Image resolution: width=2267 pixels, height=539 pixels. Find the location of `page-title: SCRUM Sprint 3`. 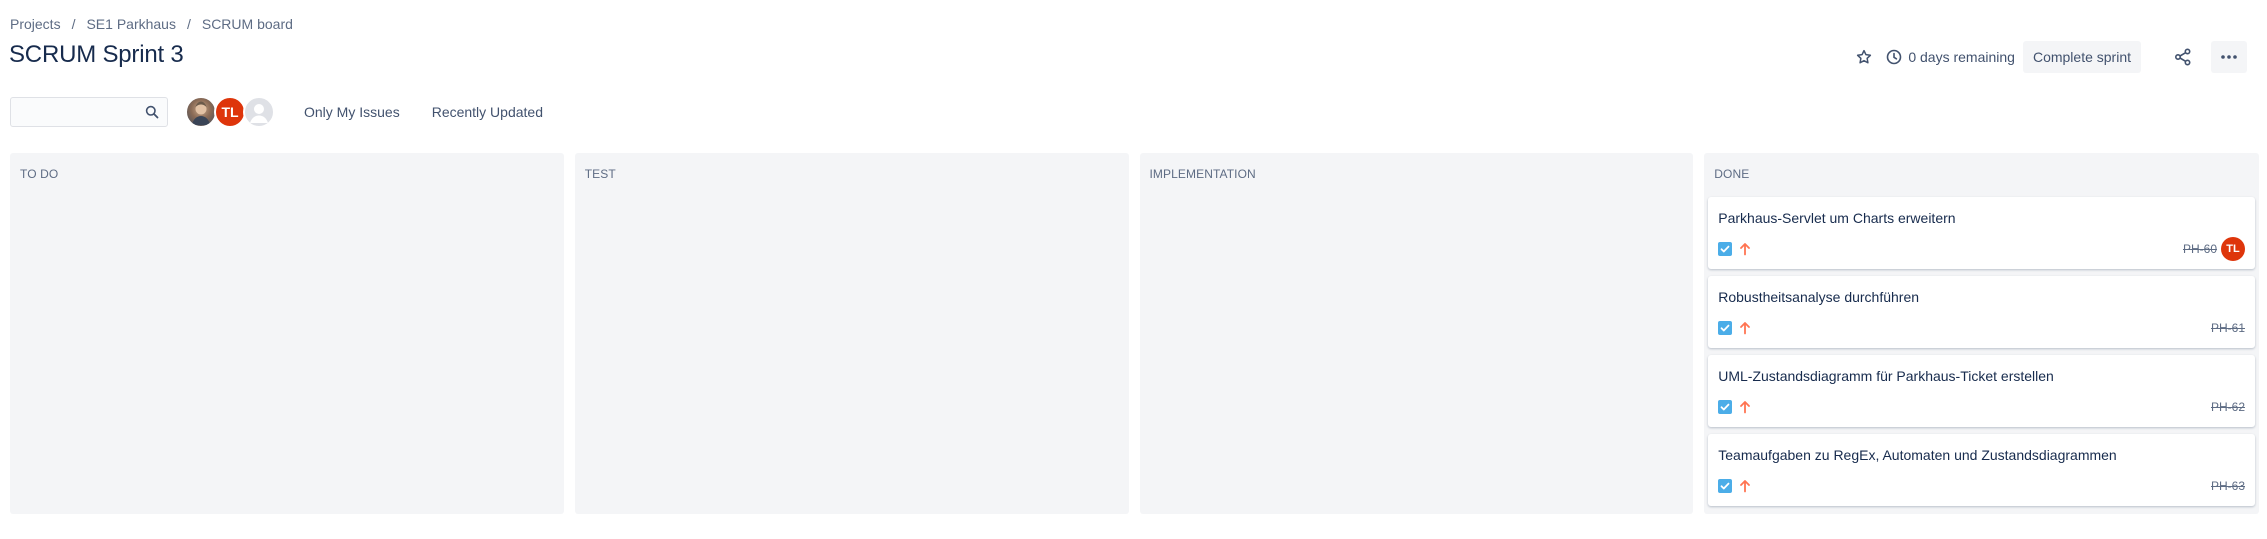

page-title: SCRUM Sprint 3 is located at coordinates (96, 54).